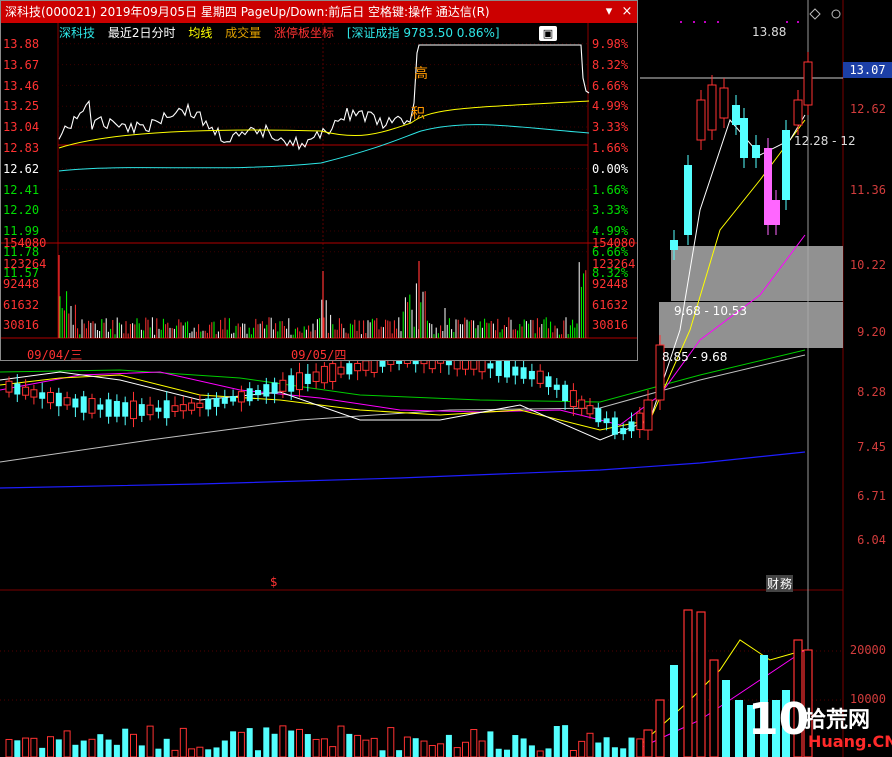 Image resolution: width=892 pixels, height=757 pixels. I want to click on chevron-down-icon: ▾, so click(609, 12).